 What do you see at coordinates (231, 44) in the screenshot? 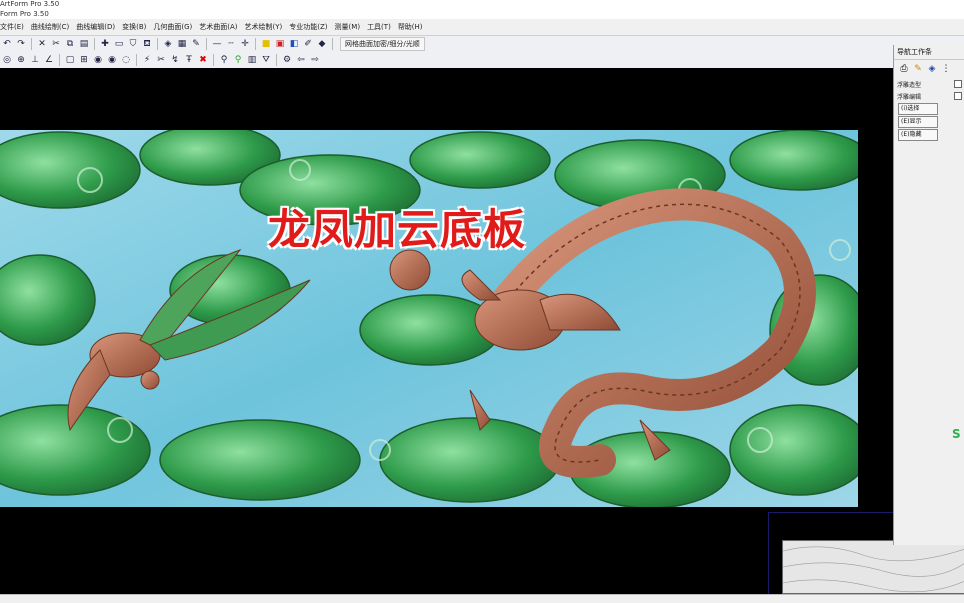
I see `dash-line-icon: ┄` at bounding box center [231, 44].